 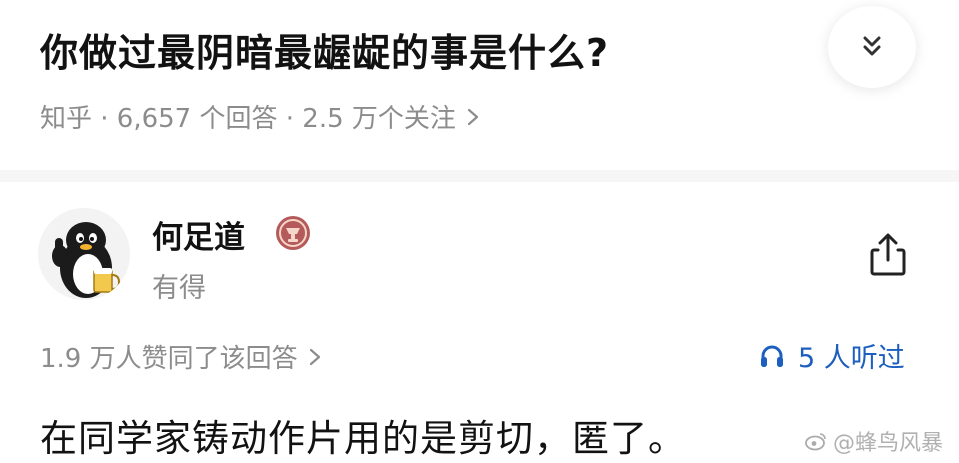 I want to click on author-avatar, so click(x=84, y=254).